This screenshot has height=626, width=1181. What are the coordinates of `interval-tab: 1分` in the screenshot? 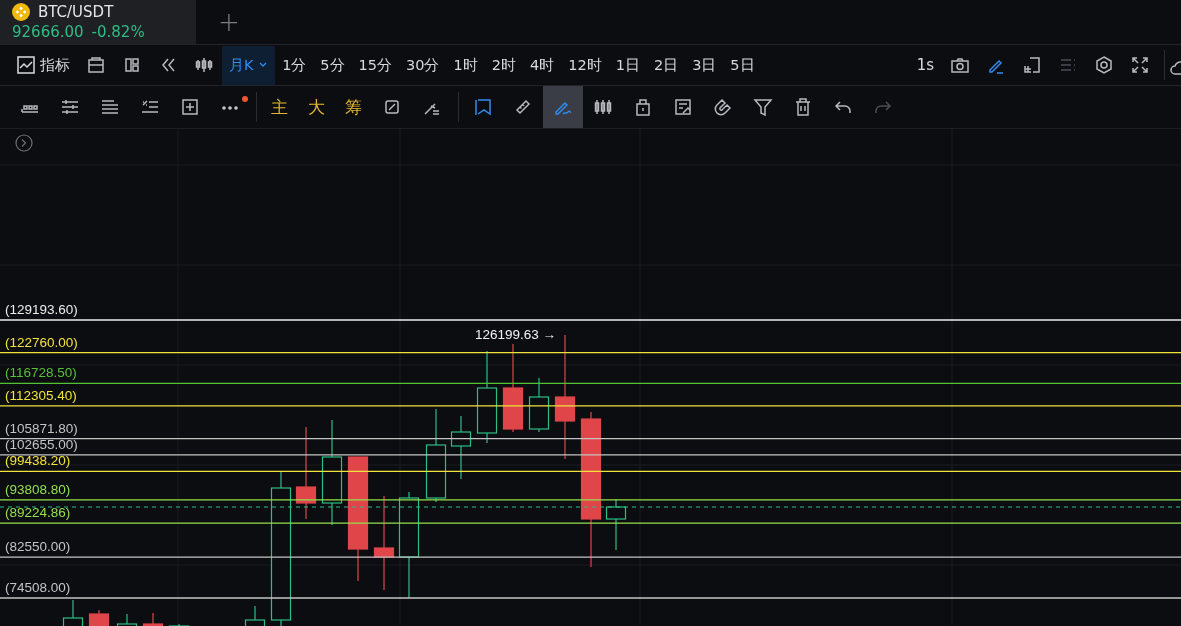 It's located at (294, 65).